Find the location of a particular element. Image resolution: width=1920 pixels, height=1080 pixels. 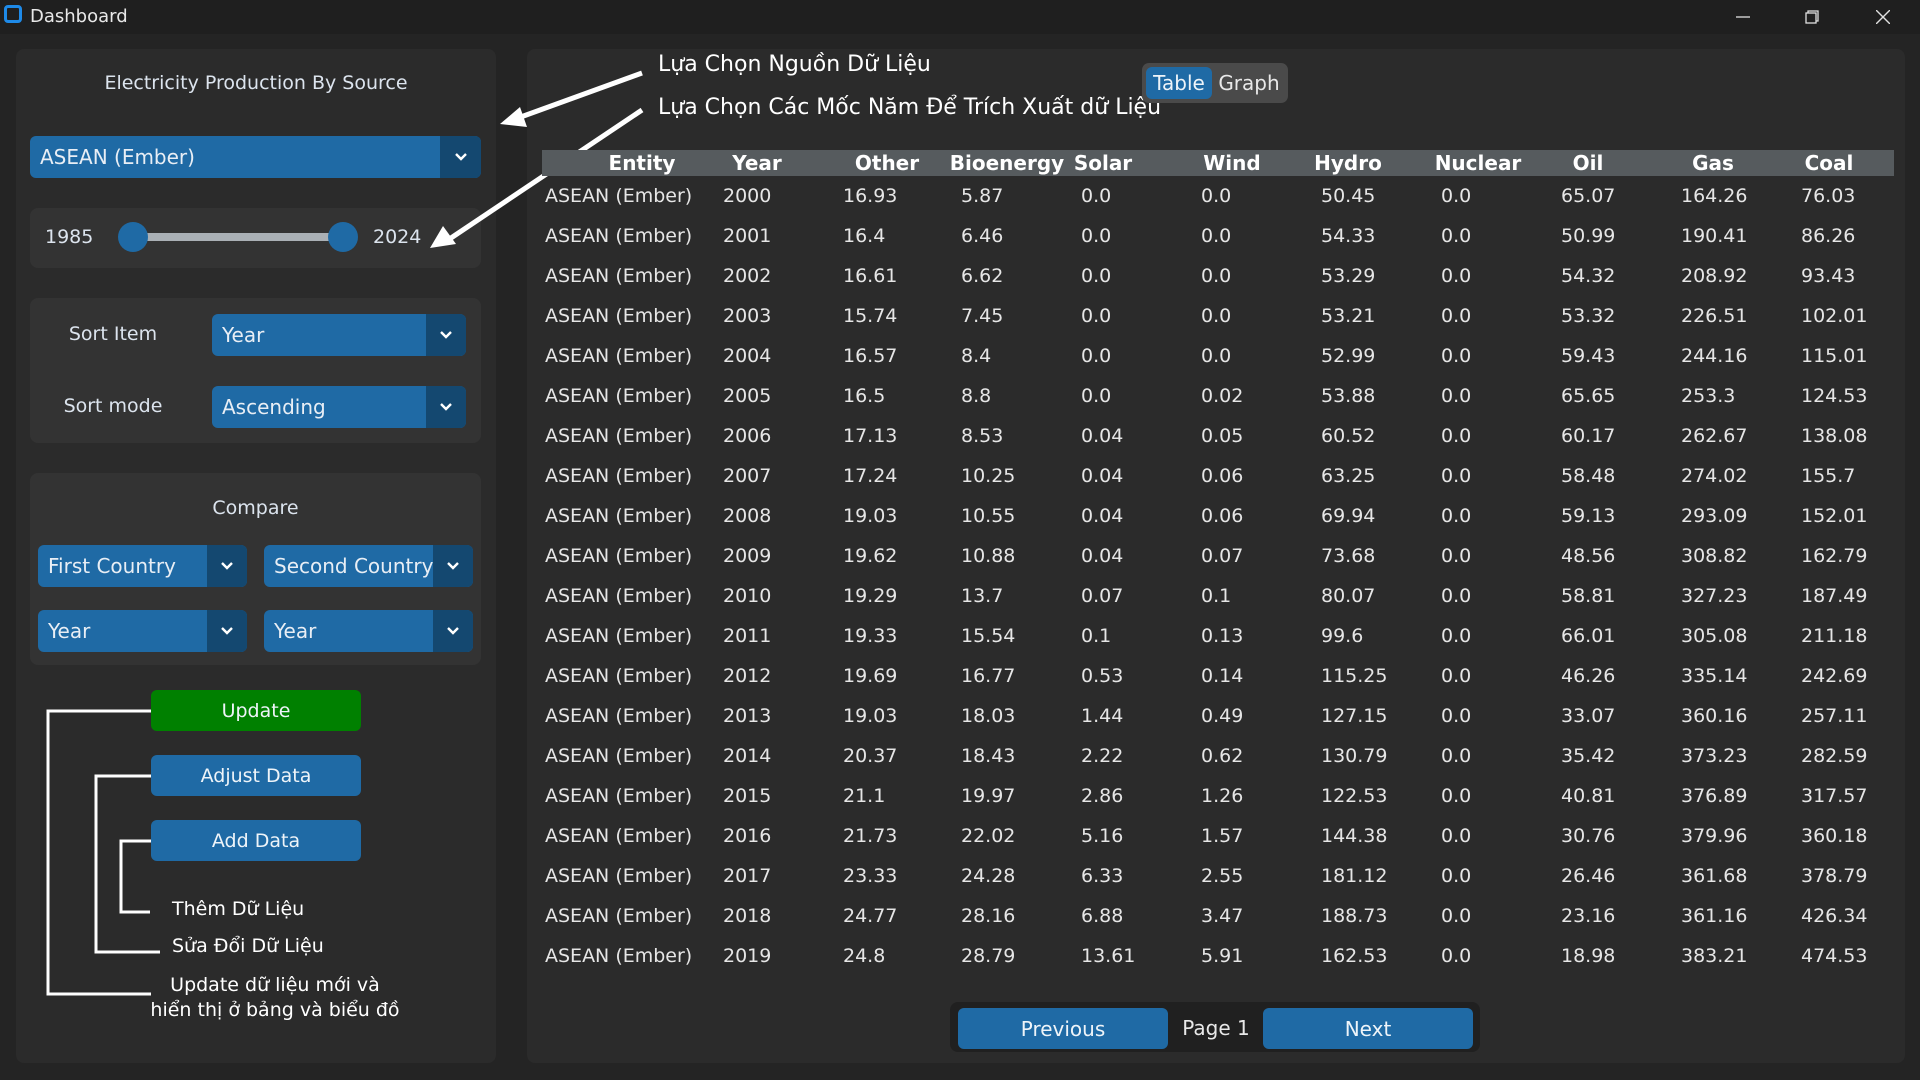

column-header: Oil is located at coordinates (1588, 163).